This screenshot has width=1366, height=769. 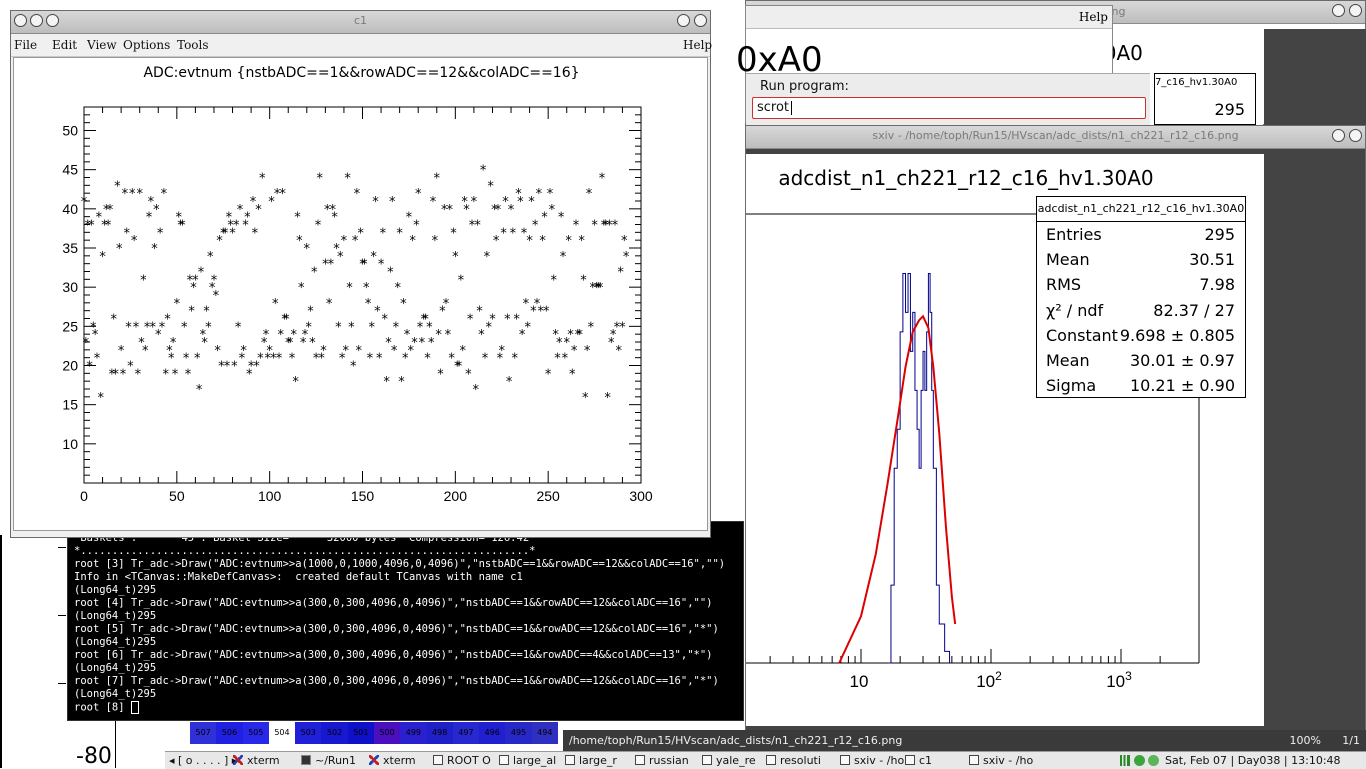 What do you see at coordinates (1082, 335) in the screenshot?
I see `stats-key: Constant` at bounding box center [1082, 335].